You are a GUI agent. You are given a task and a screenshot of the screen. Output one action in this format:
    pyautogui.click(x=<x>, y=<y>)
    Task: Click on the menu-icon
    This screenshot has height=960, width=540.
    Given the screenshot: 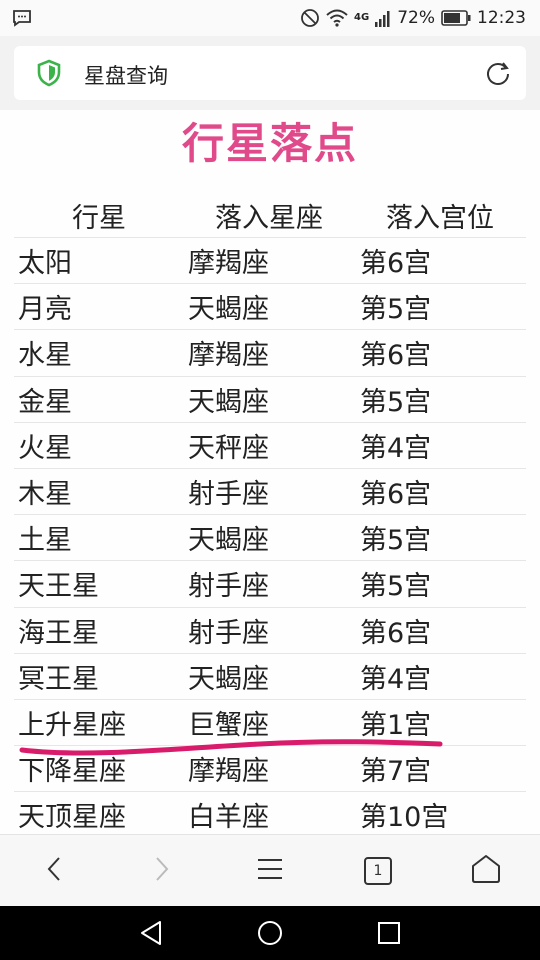 What is the action you would take?
    pyautogui.click(x=270, y=871)
    